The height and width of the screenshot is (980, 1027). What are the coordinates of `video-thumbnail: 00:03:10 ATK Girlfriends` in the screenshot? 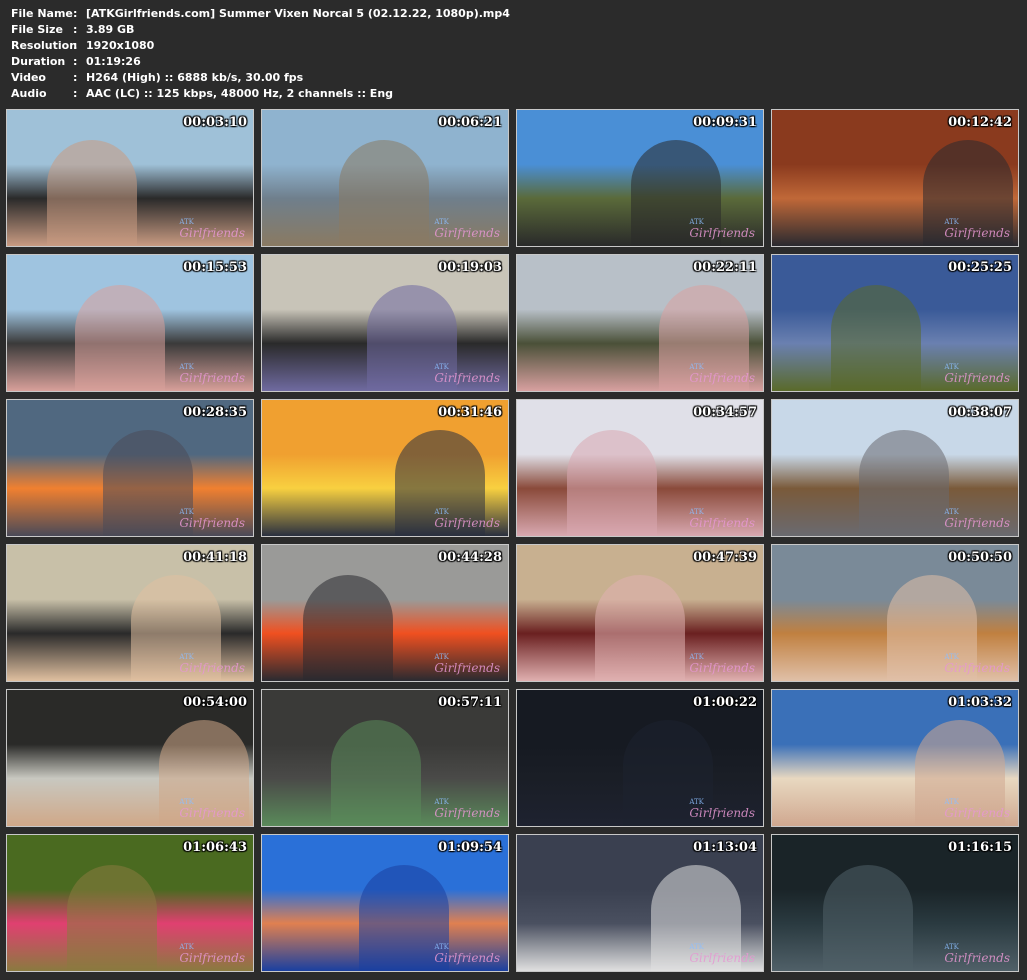 It's located at (130, 178).